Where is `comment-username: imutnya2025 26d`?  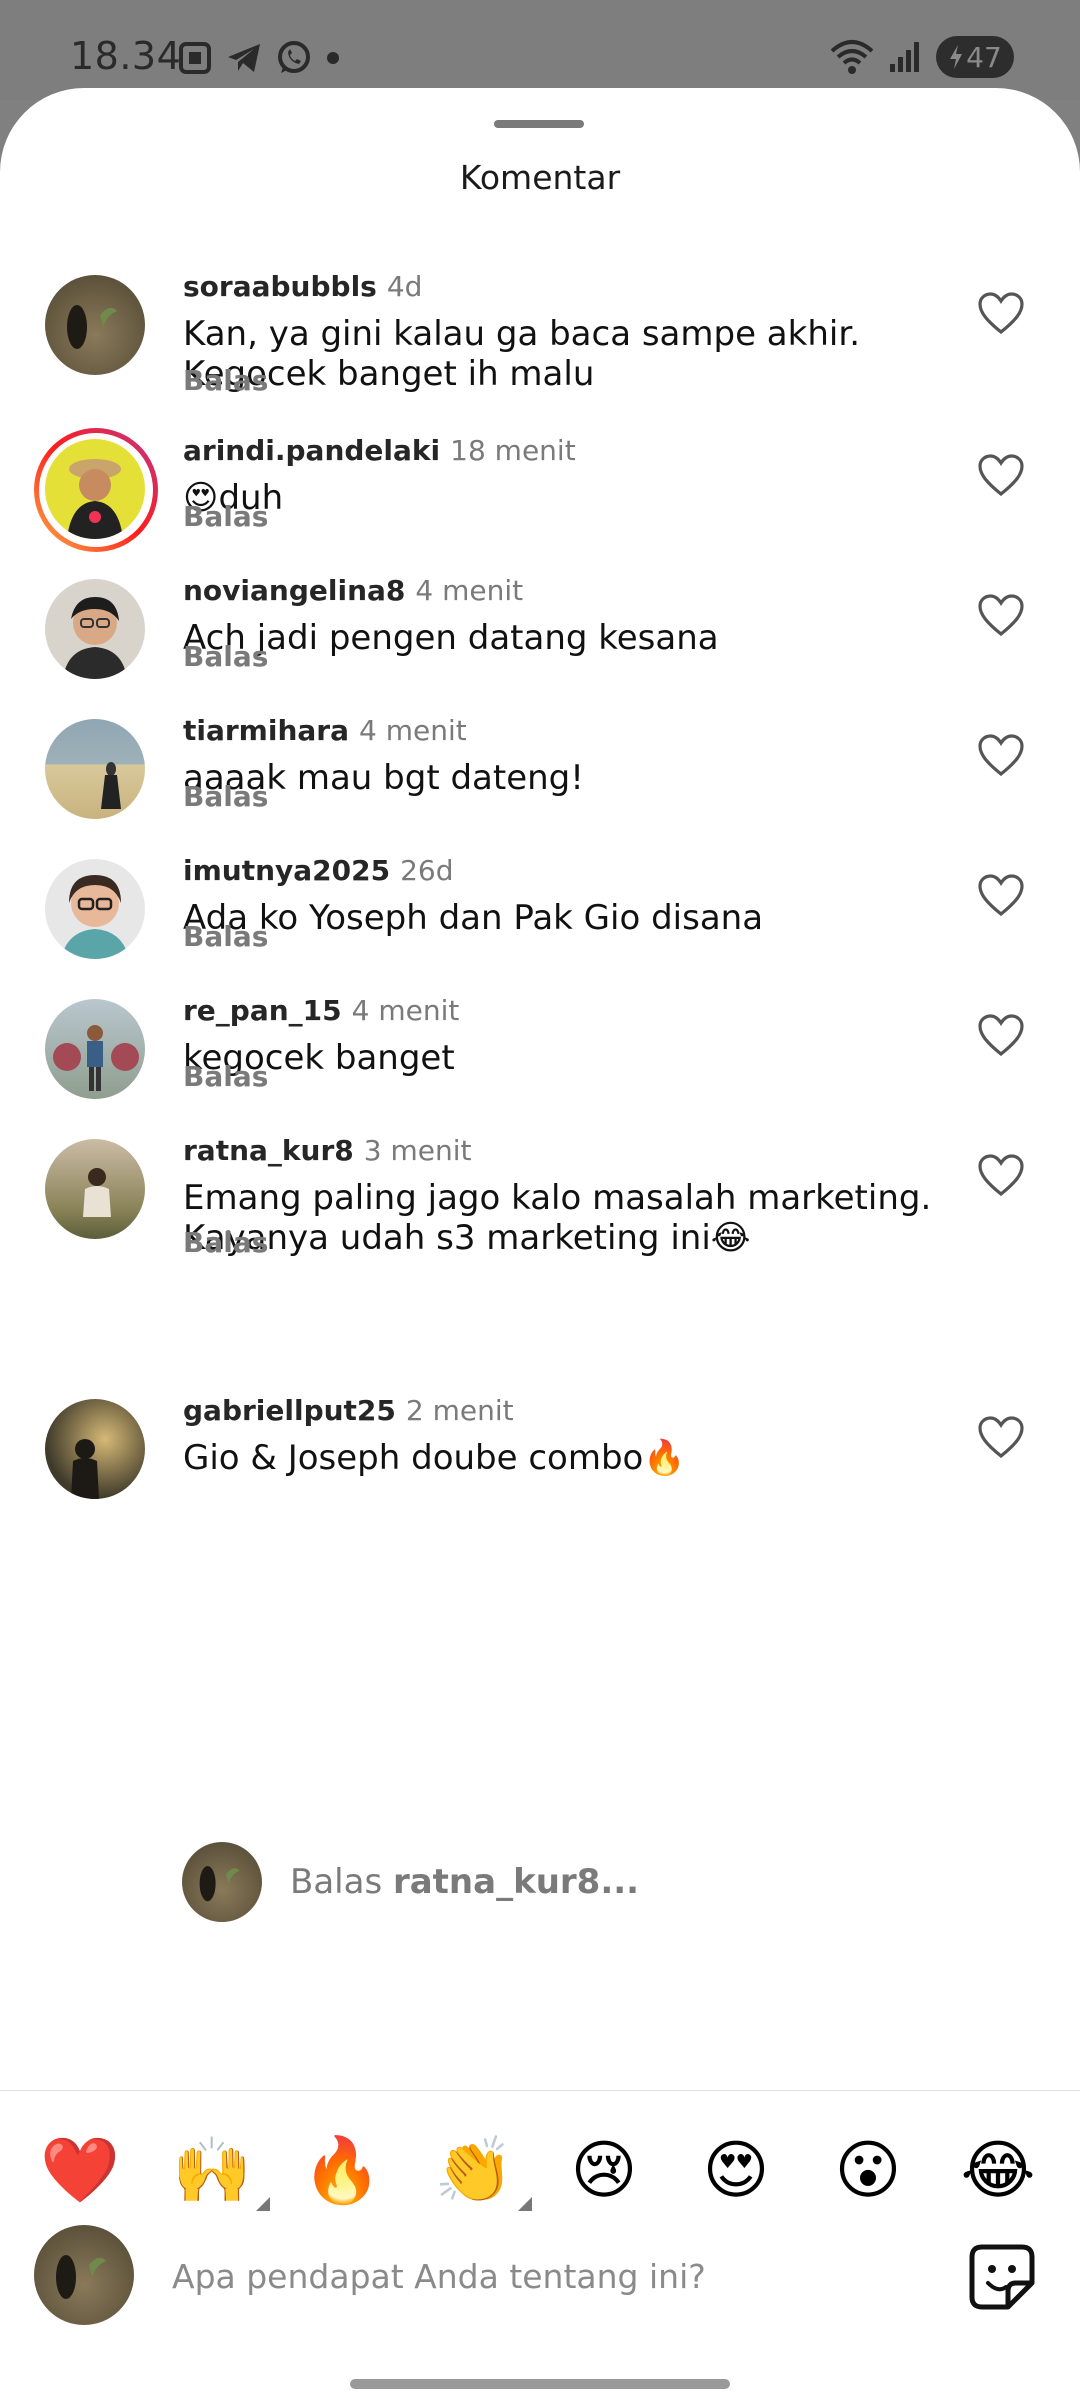
comment-username: imutnya2025 26d is located at coordinates (318, 870).